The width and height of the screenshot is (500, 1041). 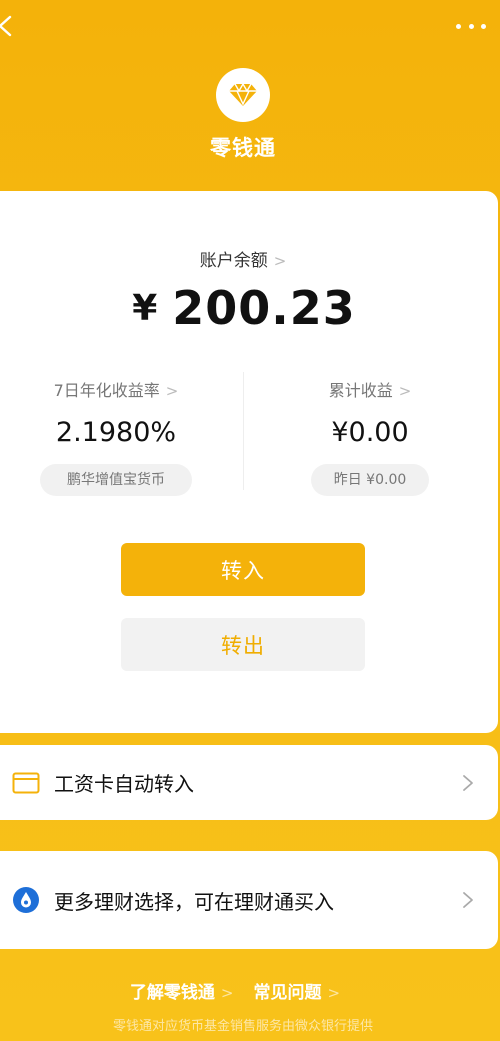 I want to click on about-link-label: 了解零钱通, so click(x=172, y=993).